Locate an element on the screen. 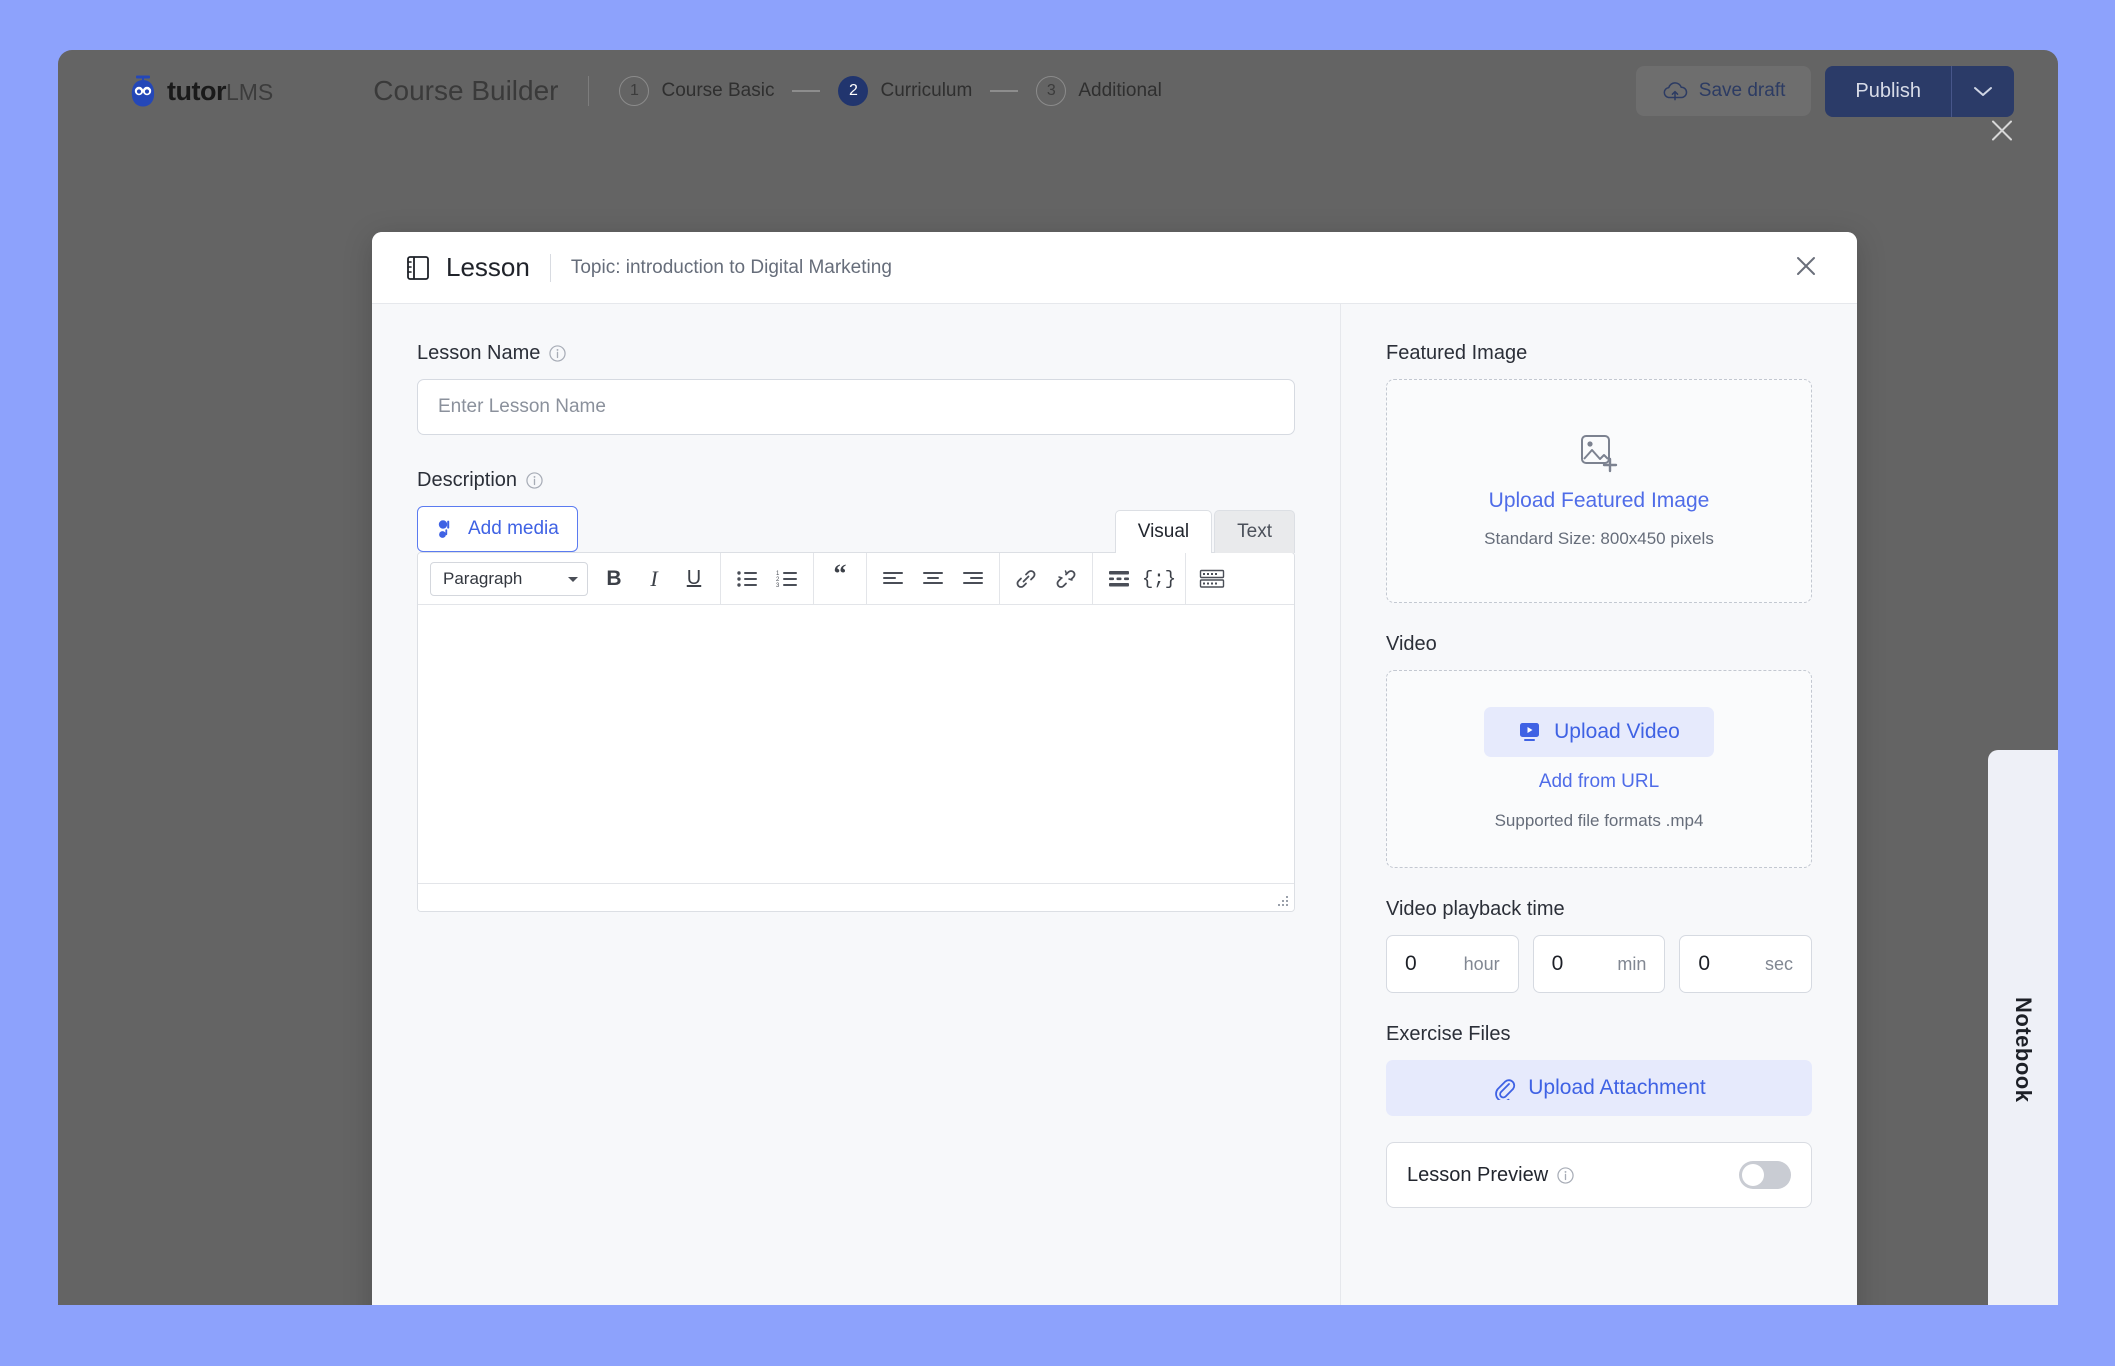  topbar-actions: Save draft Publish is located at coordinates (1832, 91).